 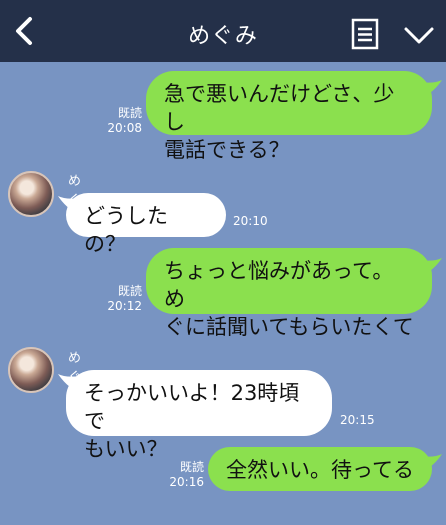 I want to click on message-meta: 既読 20:12, so click(x=123, y=299).